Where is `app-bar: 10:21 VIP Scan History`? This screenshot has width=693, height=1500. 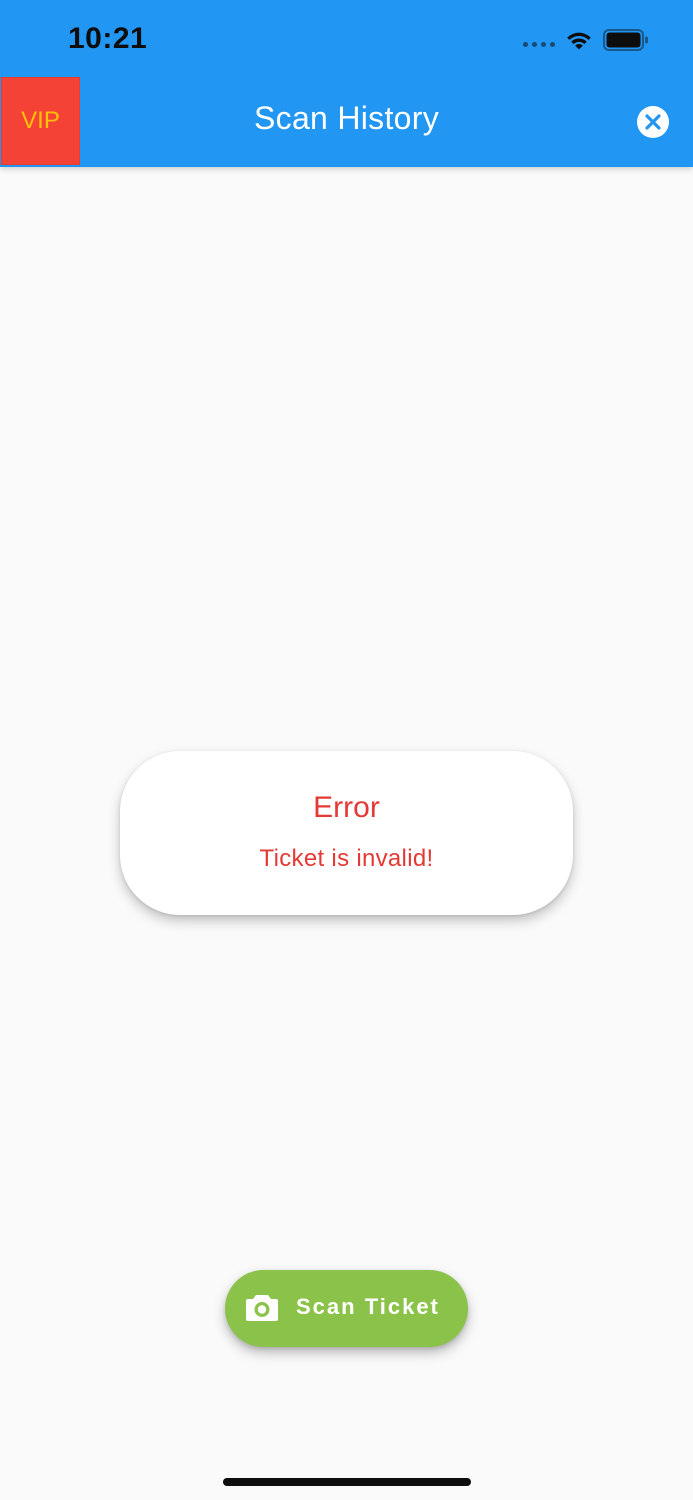 app-bar: 10:21 VIP Scan History is located at coordinates (346, 83).